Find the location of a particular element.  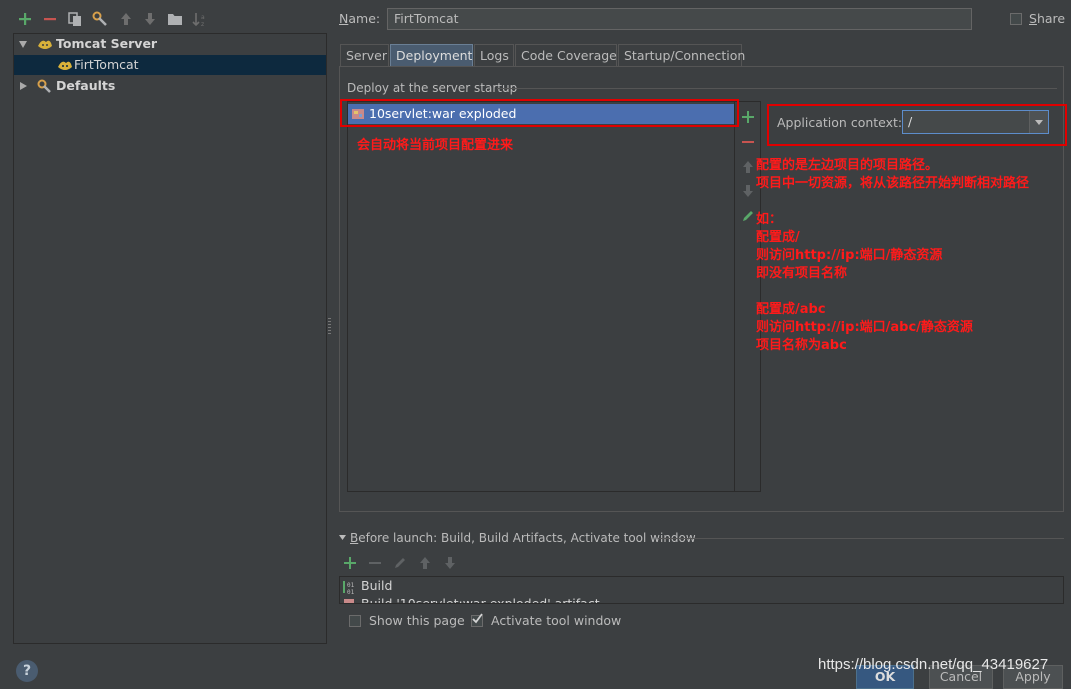

artifact-icon is located at coordinates (349, 600).